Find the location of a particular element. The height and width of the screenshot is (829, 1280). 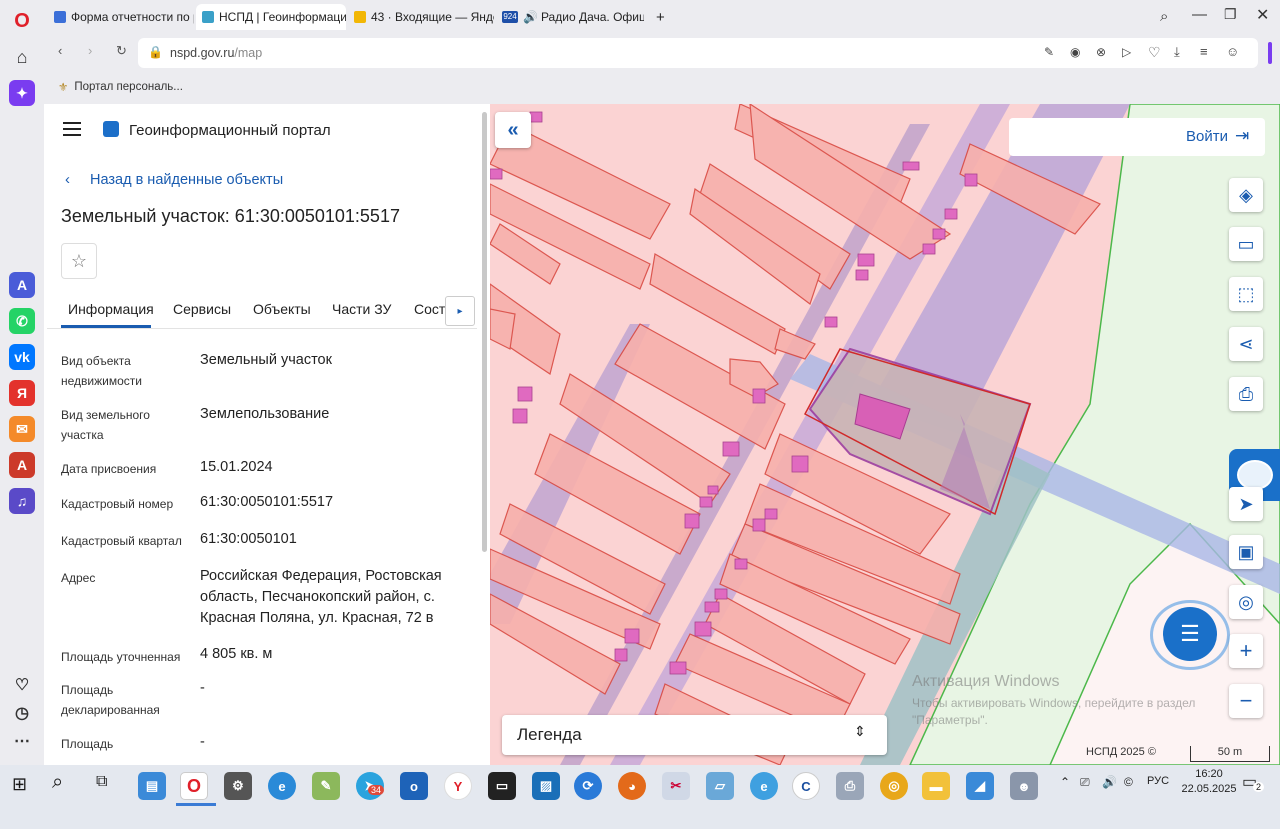

favorite-icon: ♡ is located at coordinates (1154, 52).